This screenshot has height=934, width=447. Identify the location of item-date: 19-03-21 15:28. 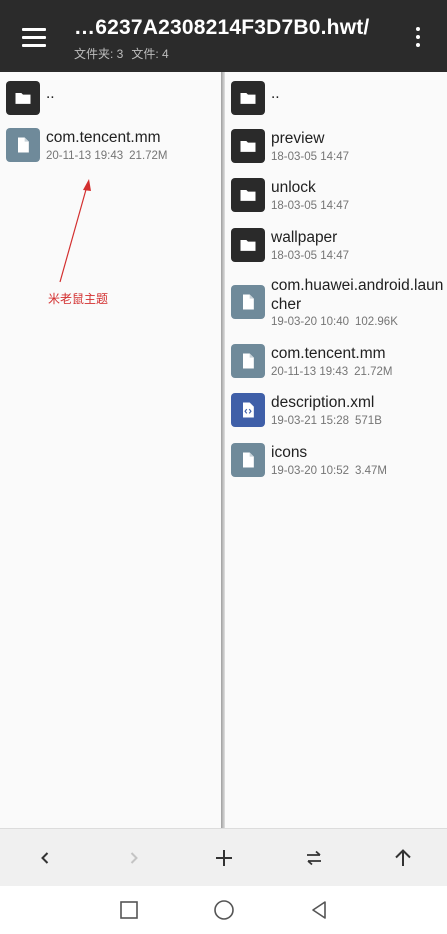
(310, 421).